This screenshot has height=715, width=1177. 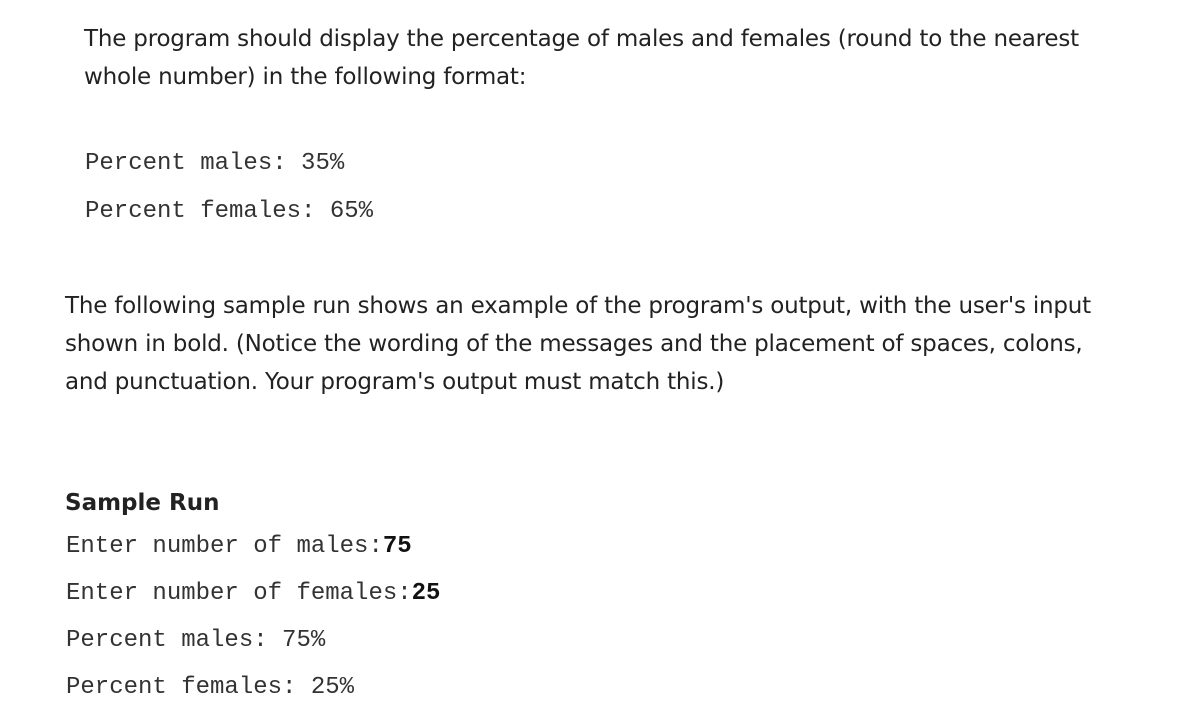 What do you see at coordinates (239, 593) in the screenshot?
I see `prompt-females-text: Enter number of females:` at bounding box center [239, 593].